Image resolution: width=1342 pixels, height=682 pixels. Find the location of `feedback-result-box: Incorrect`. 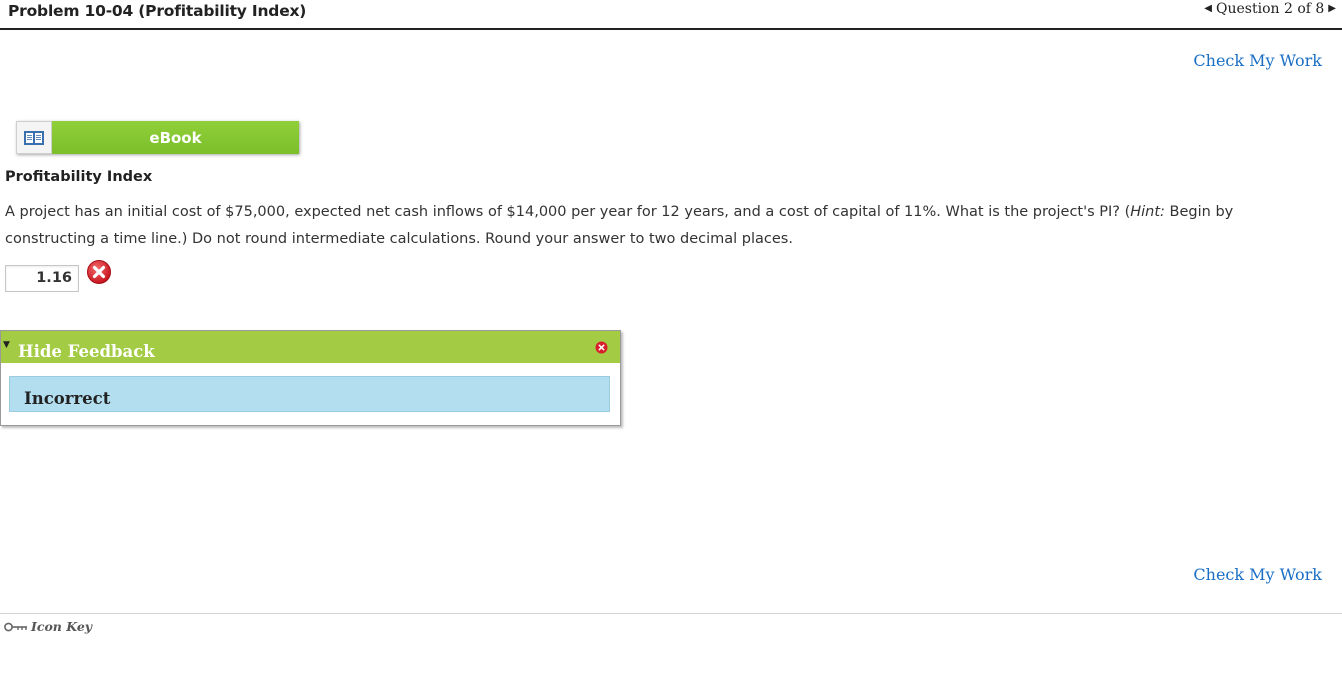

feedback-result-box: Incorrect is located at coordinates (309, 394).